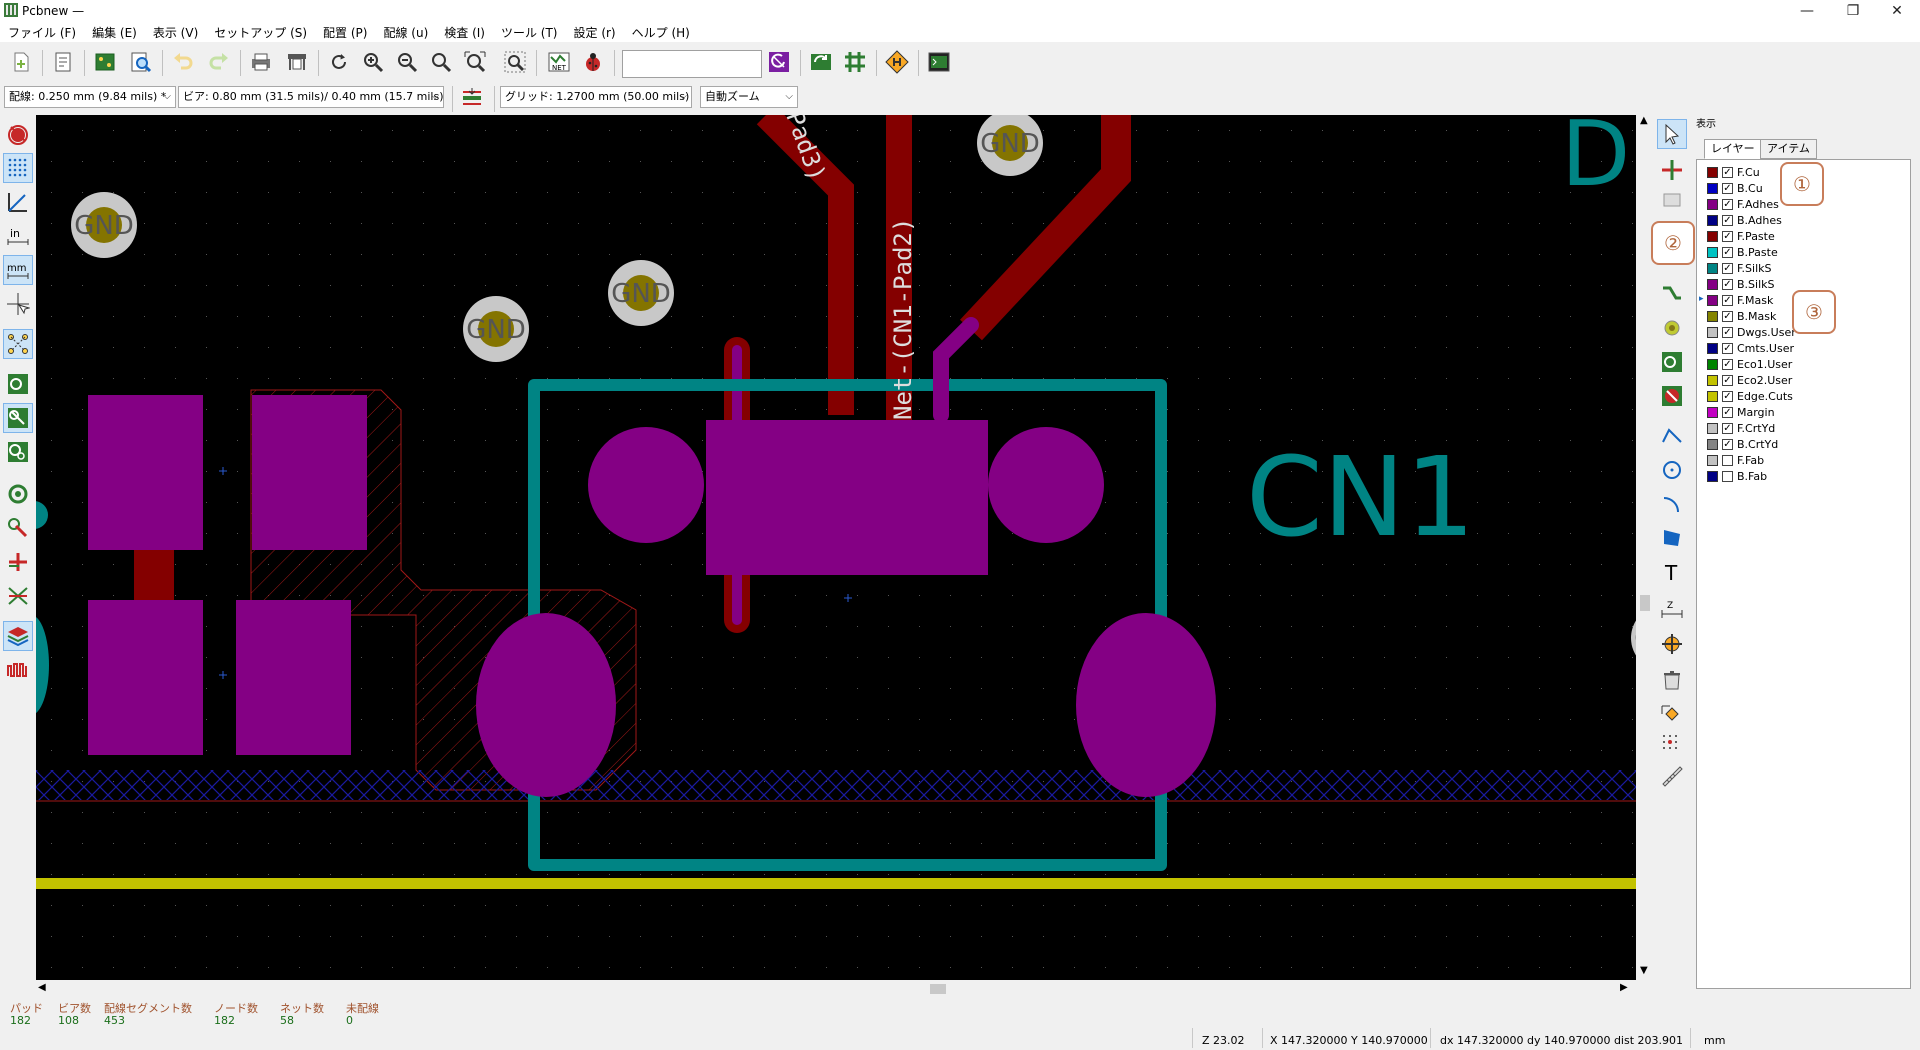  Describe the element at coordinates (855, 62) in the screenshot. I see `autoplace-button` at that location.